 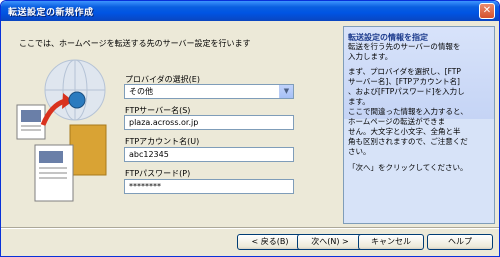 What do you see at coordinates (51, 13) in the screenshot?
I see `window-title: 転送設定の新規作成` at bounding box center [51, 13].